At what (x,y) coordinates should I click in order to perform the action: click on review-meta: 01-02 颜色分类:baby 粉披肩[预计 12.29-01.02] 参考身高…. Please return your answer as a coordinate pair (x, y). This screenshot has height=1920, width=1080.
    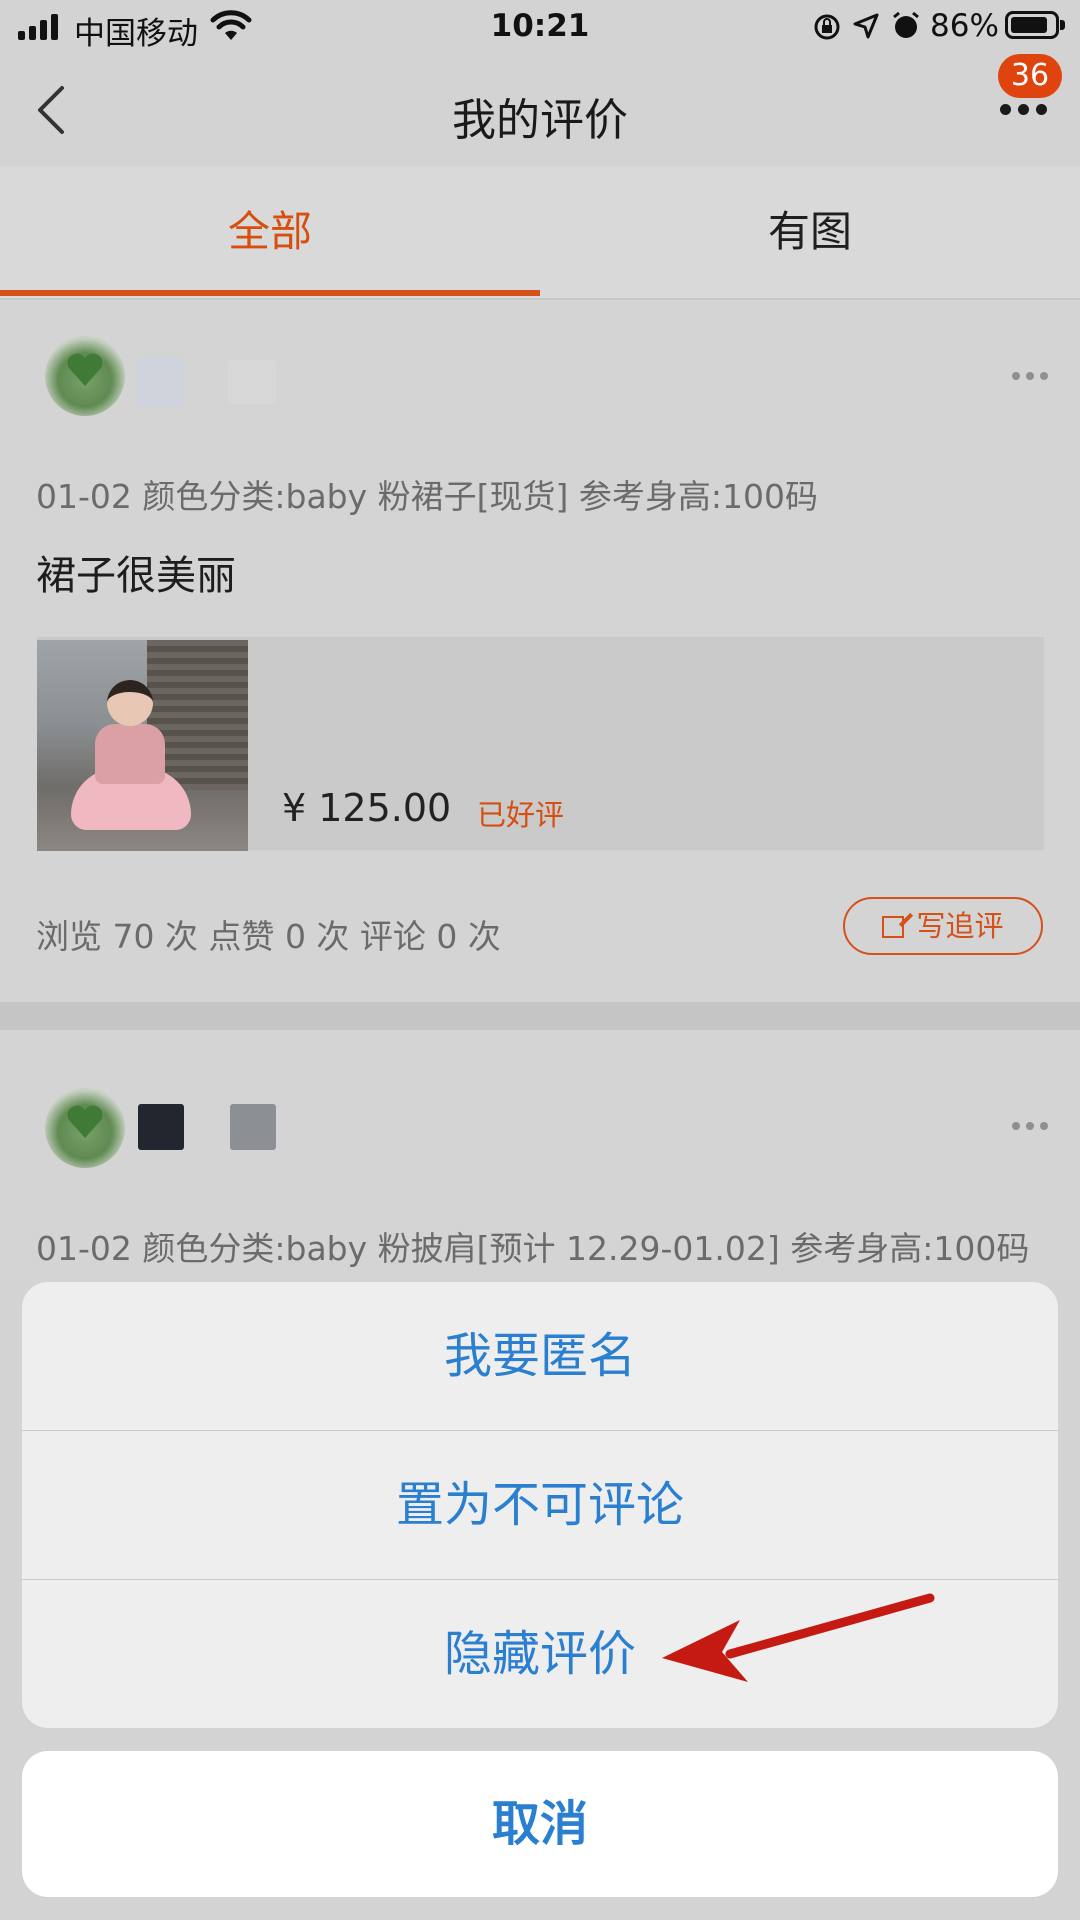
    Looking at the image, I should click on (533, 1248).